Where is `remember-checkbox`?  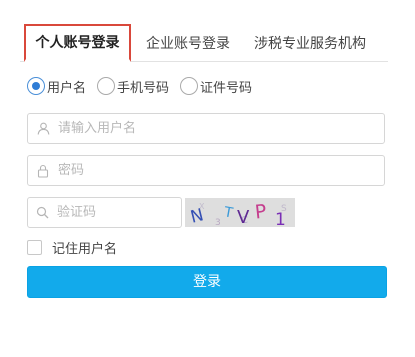
remember-checkbox is located at coordinates (34, 247).